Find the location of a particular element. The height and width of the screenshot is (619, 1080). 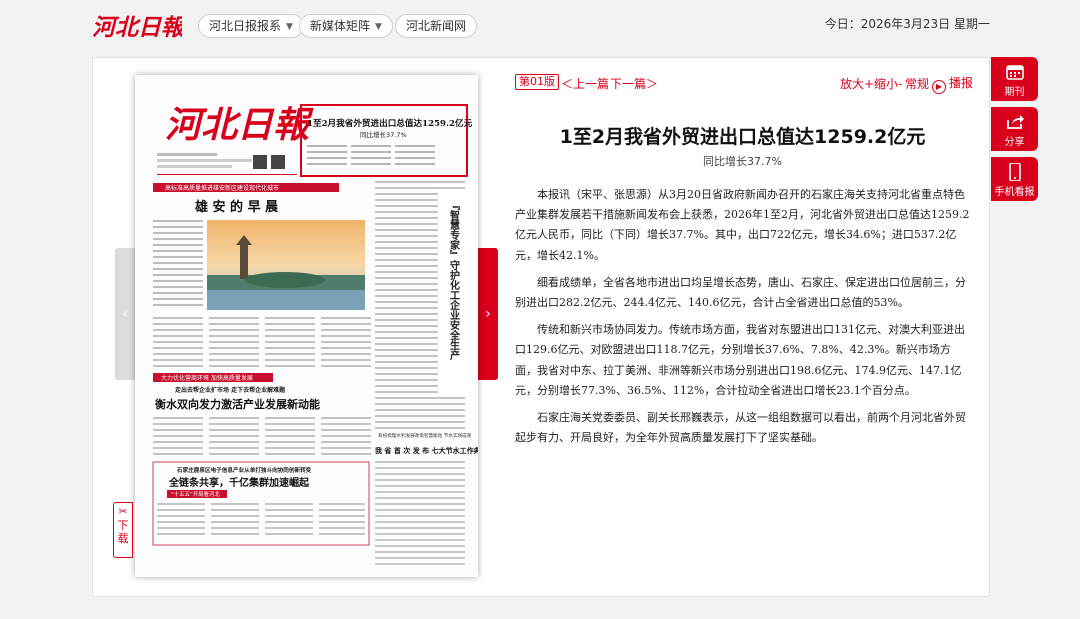

periodical-label: 期刊 is located at coordinates (1014, 92).